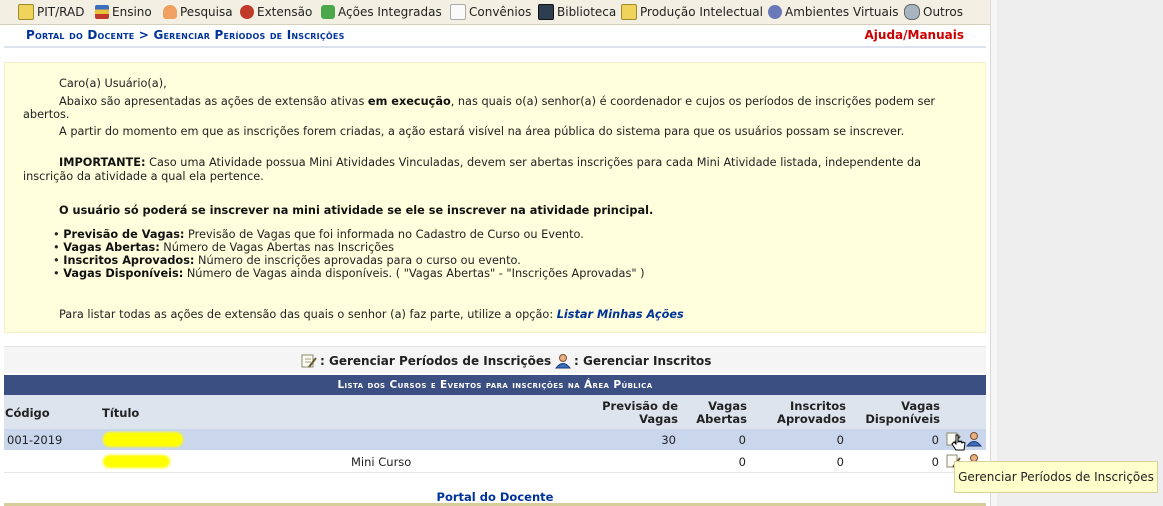  I want to click on header-previsao: Previsão de Vagas, so click(629, 413).